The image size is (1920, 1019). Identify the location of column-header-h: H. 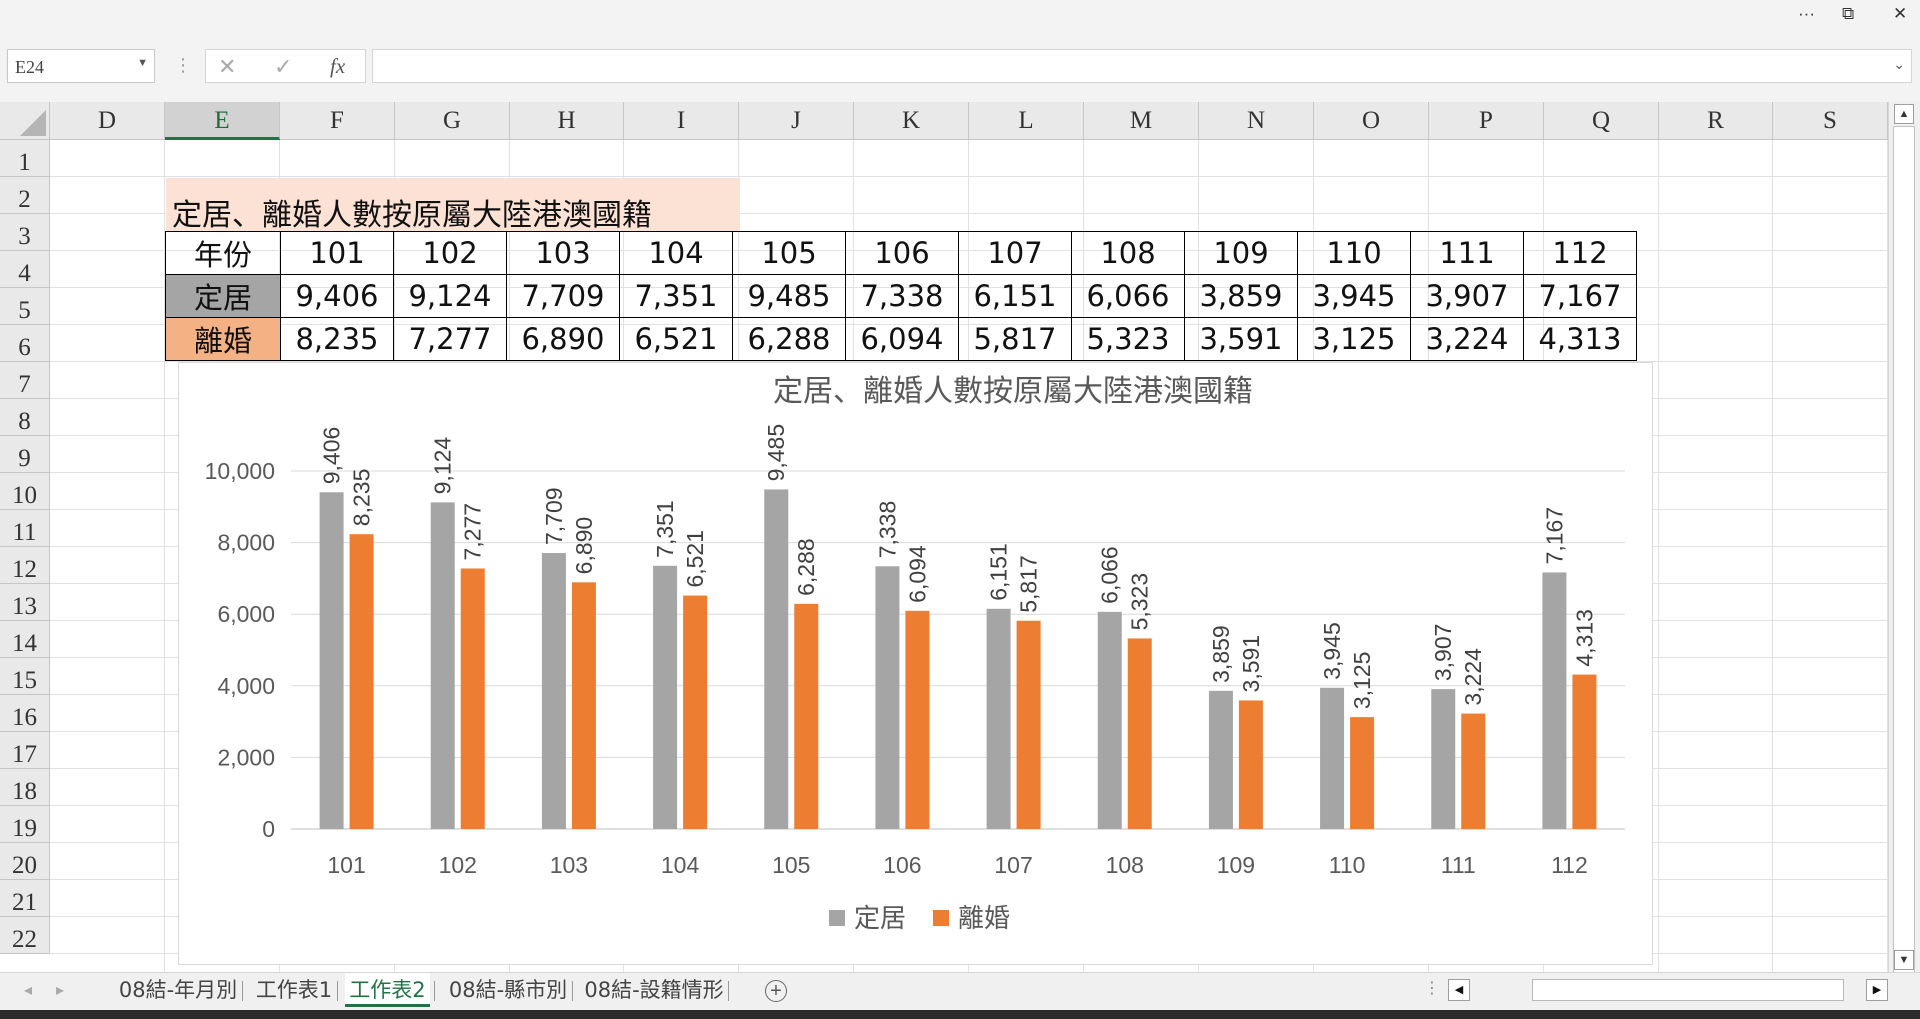
(567, 121).